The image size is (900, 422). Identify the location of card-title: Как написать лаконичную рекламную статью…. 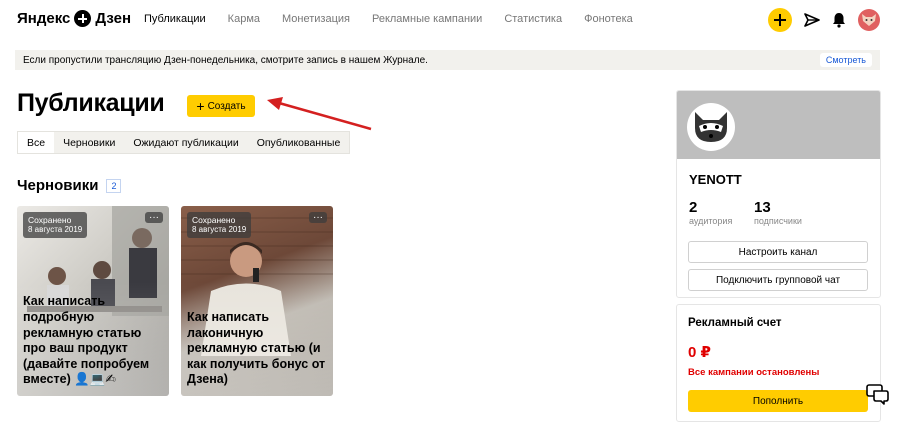
(256, 348).